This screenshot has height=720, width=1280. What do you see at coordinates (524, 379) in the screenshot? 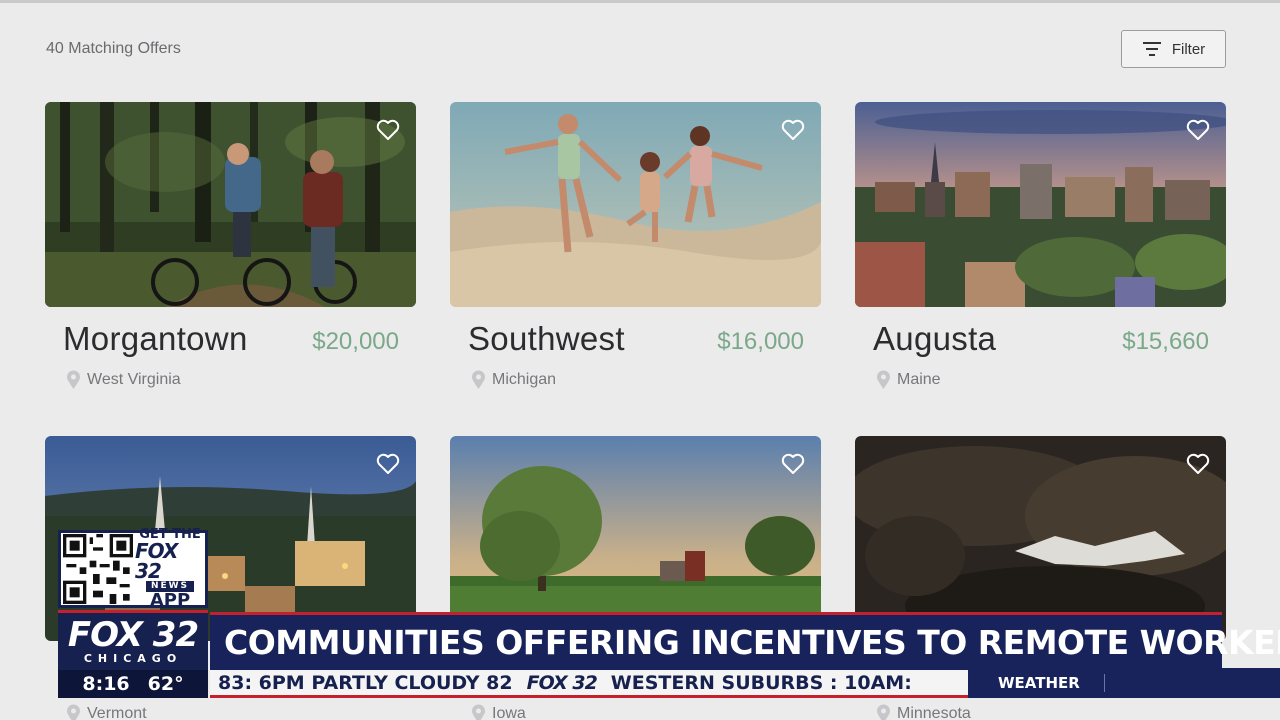
I see `offer-location-label: Michigan` at bounding box center [524, 379].